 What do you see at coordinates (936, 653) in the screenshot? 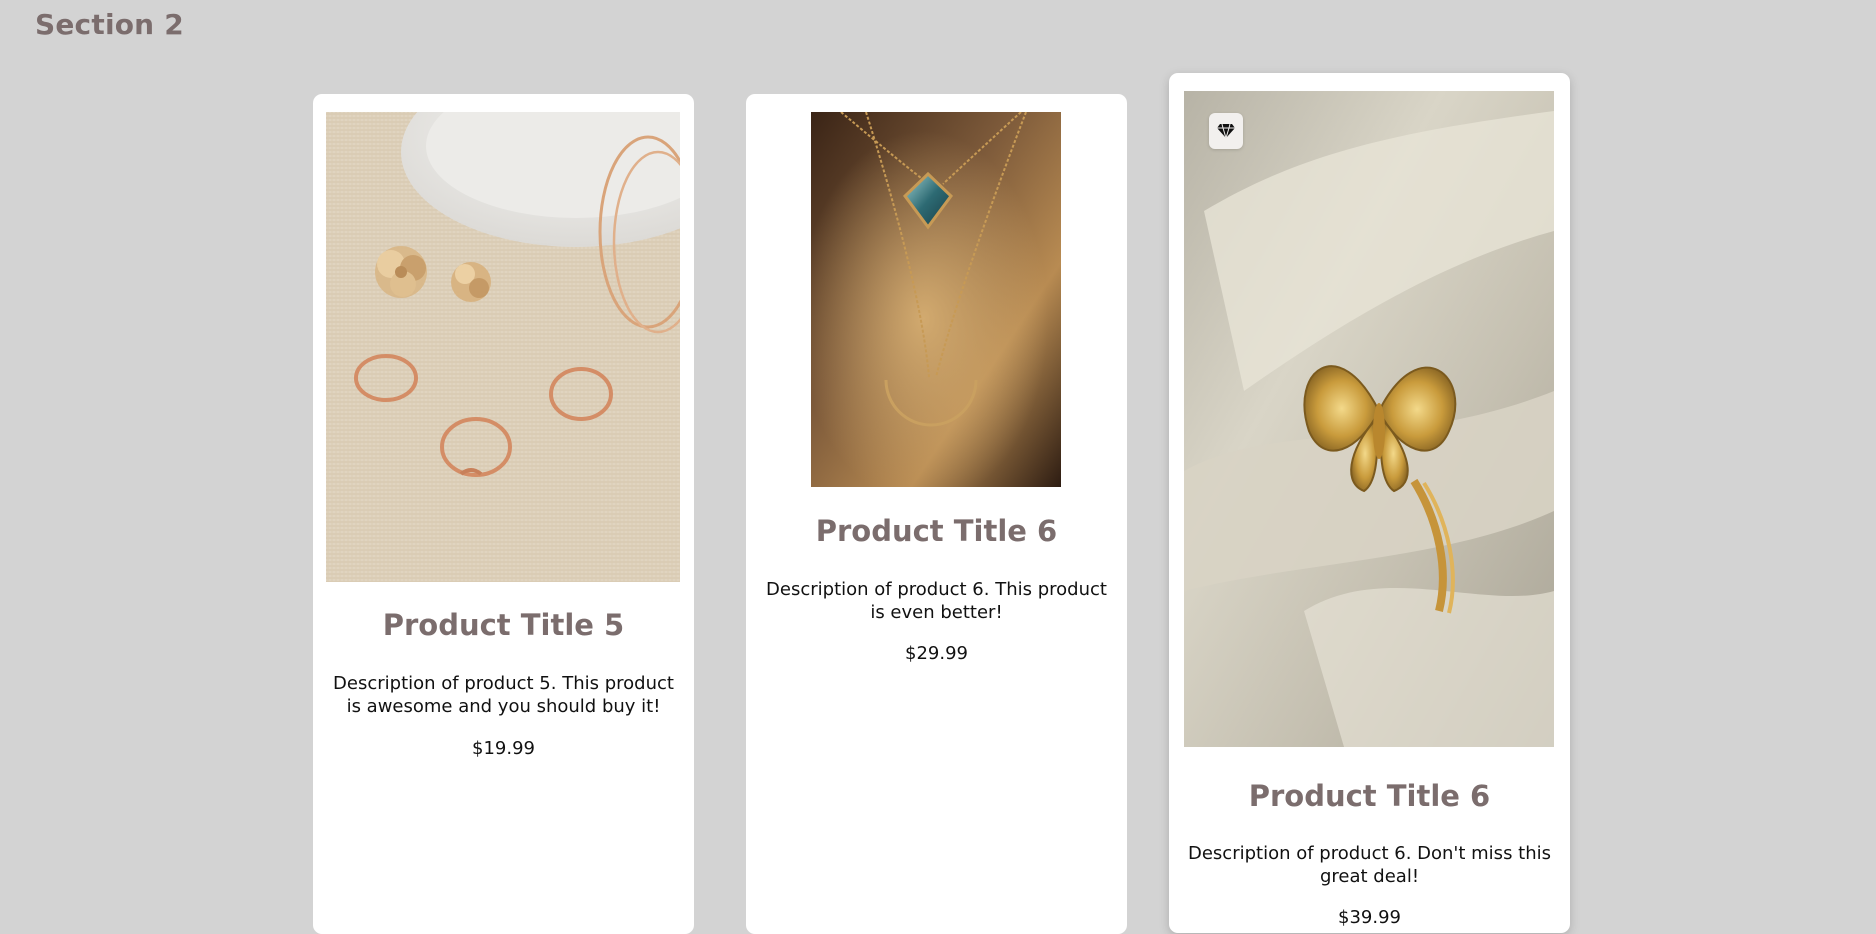
I see `product-price: $29.99` at bounding box center [936, 653].